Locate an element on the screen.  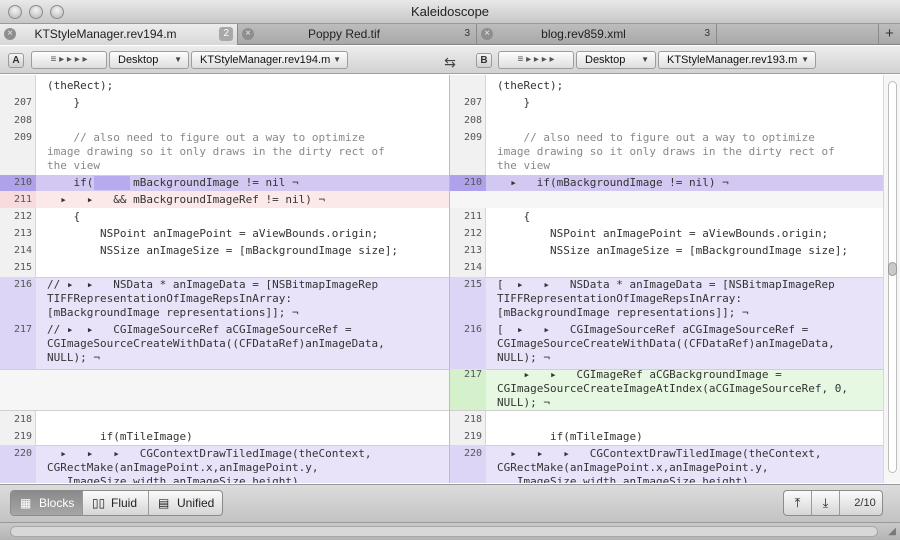
line-number: 217 is located at coordinates (472, 374).